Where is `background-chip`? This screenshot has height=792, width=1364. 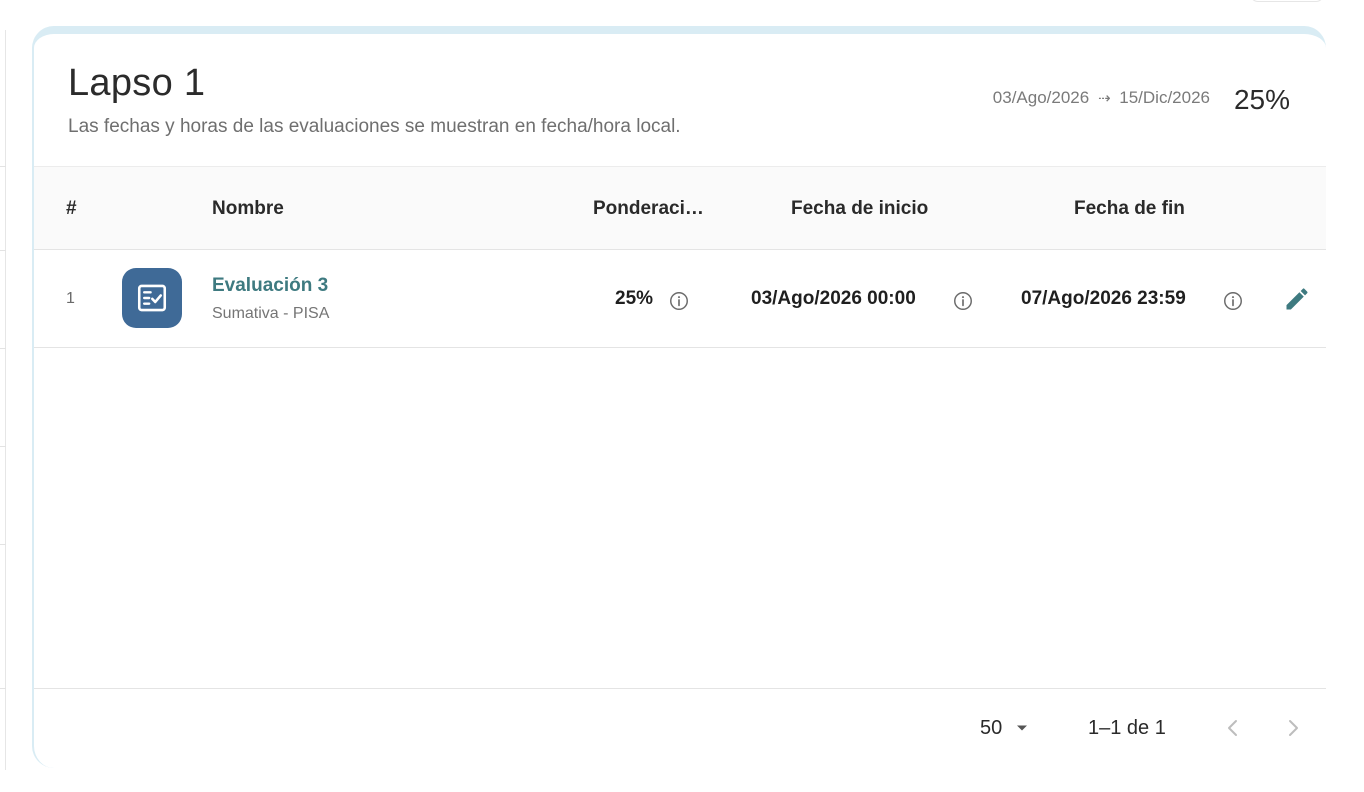 background-chip is located at coordinates (1287, 1).